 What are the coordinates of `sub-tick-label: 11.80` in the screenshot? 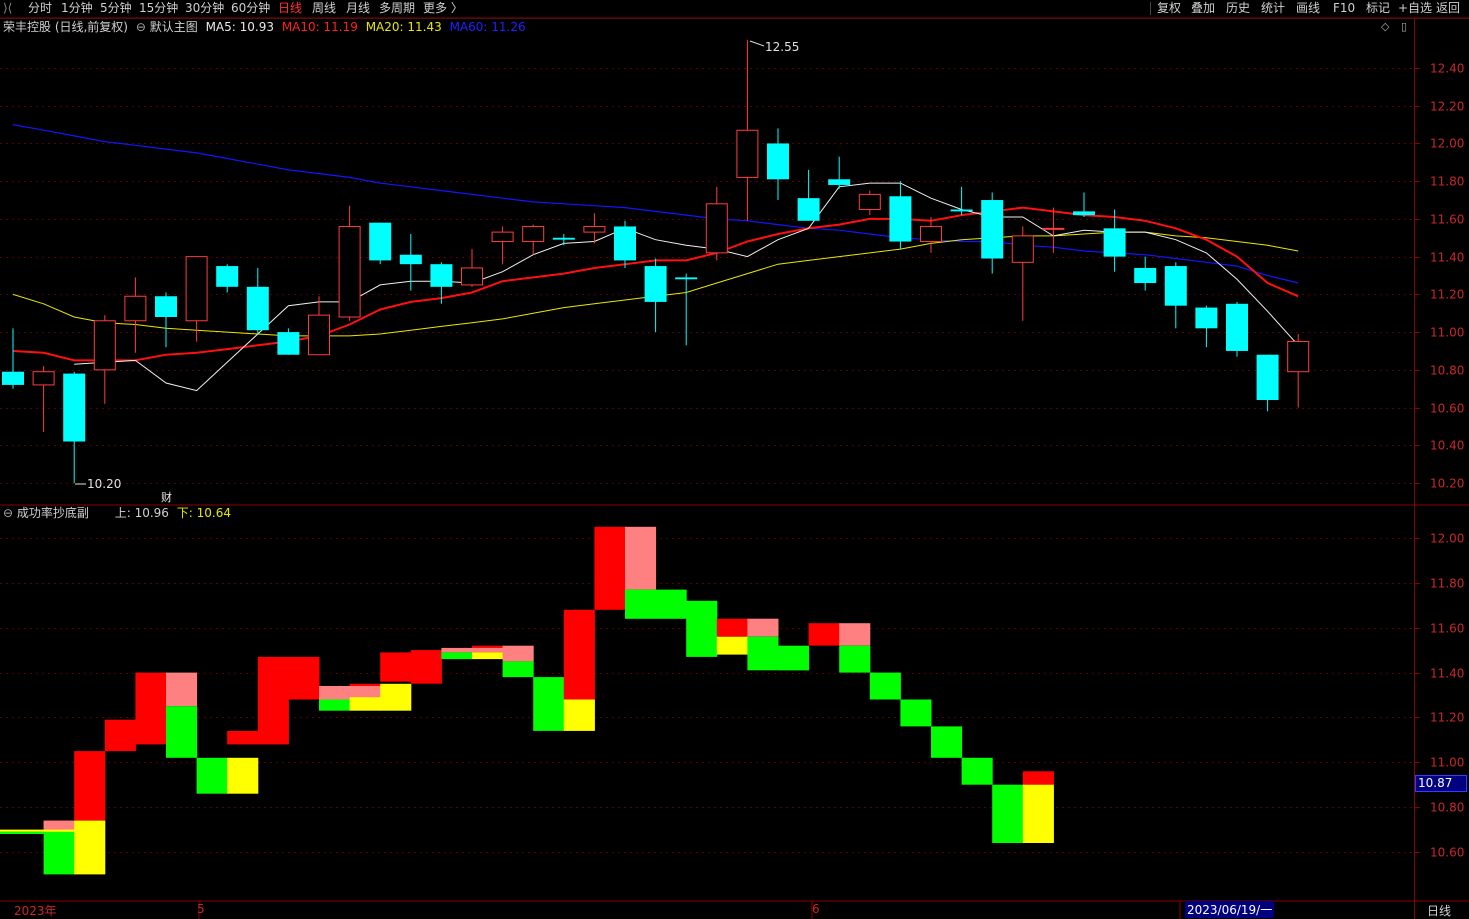 It's located at (1447, 584).